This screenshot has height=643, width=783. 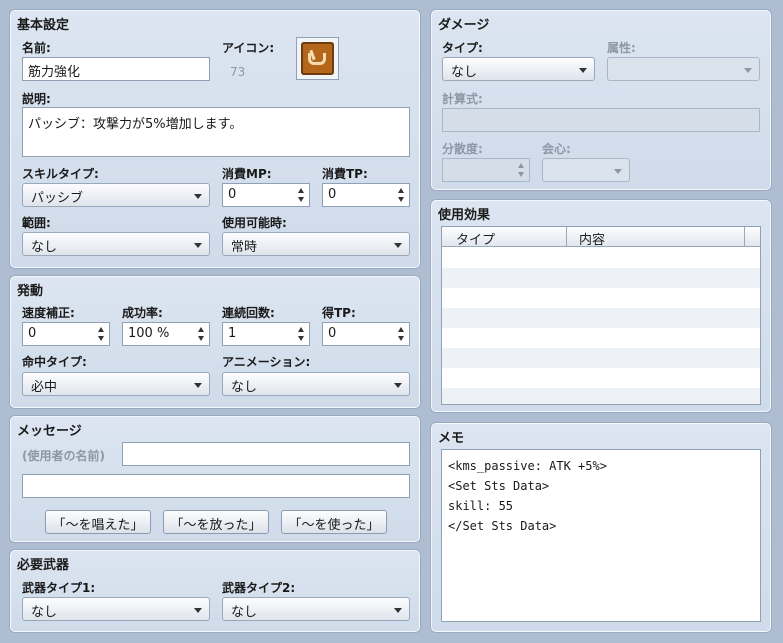 What do you see at coordinates (451, 438) in the screenshot?
I see `memo-title: メモ` at bounding box center [451, 438].